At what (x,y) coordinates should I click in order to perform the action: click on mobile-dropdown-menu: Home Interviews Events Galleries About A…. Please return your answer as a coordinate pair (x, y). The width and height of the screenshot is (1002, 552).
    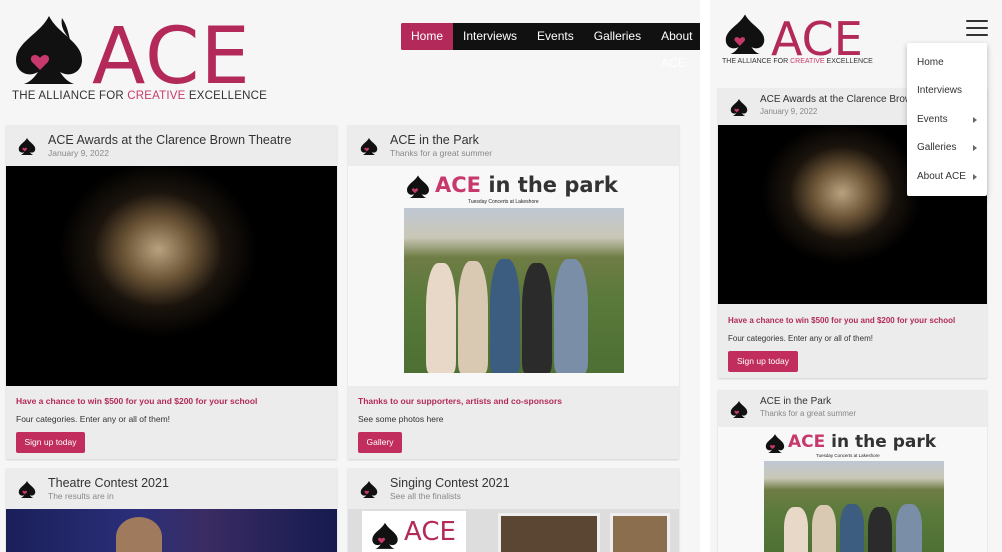
    Looking at the image, I should click on (947, 119).